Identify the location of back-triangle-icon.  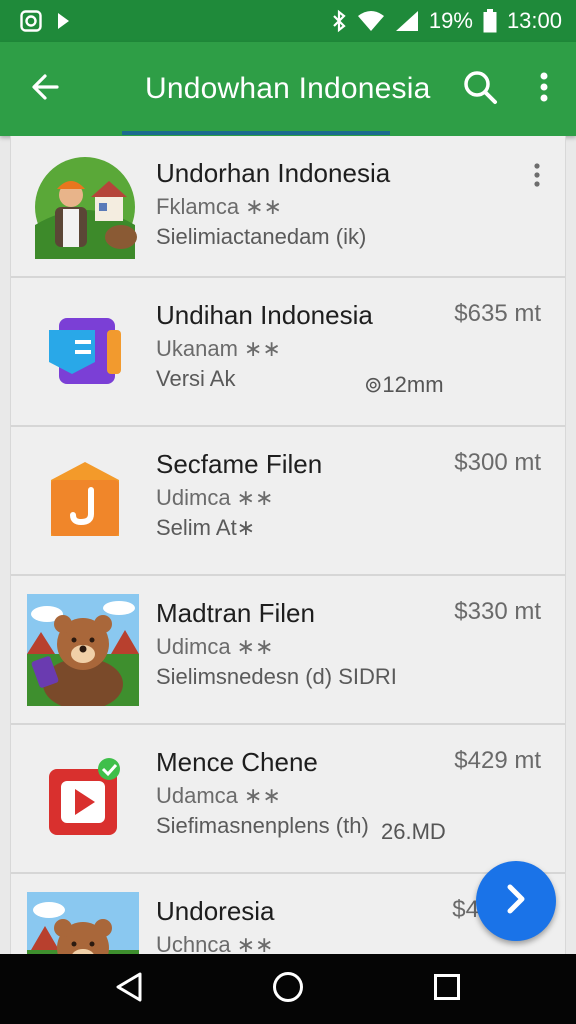
(129, 989).